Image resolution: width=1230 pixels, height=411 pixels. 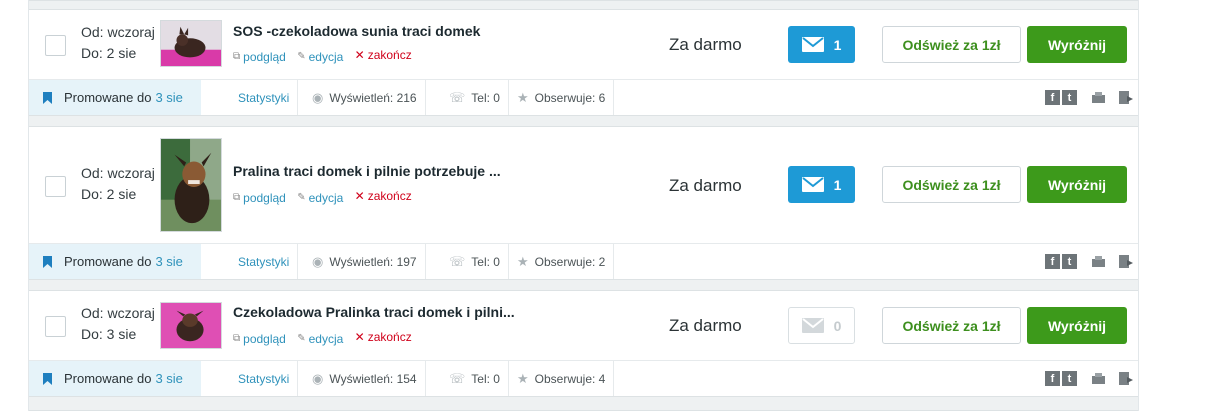 What do you see at coordinates (837, 325) in the screenshot?
I see `messages-count: 0` at bounding box center [837, 325].